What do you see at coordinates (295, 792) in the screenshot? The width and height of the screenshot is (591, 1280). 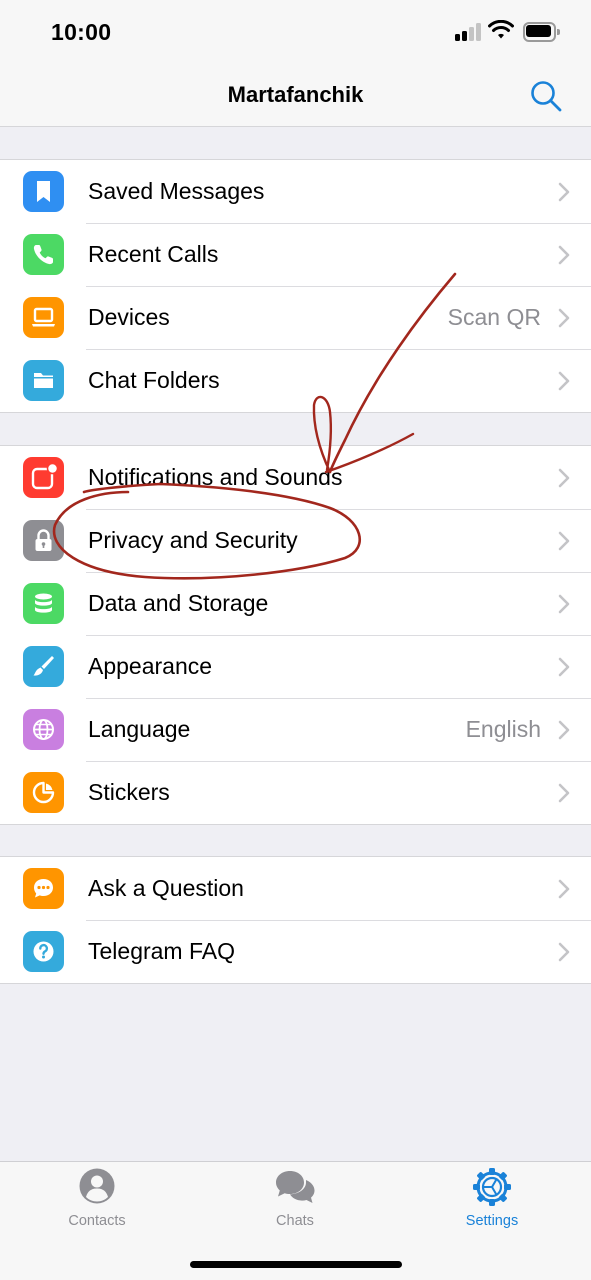 I see `stickers-row: Stickers` at bounding box center [295, 792].